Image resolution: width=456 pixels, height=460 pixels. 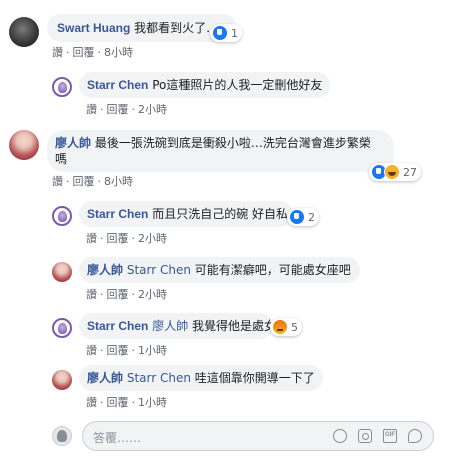 I want to click on sticker-icon, so click(x=415, y=436).